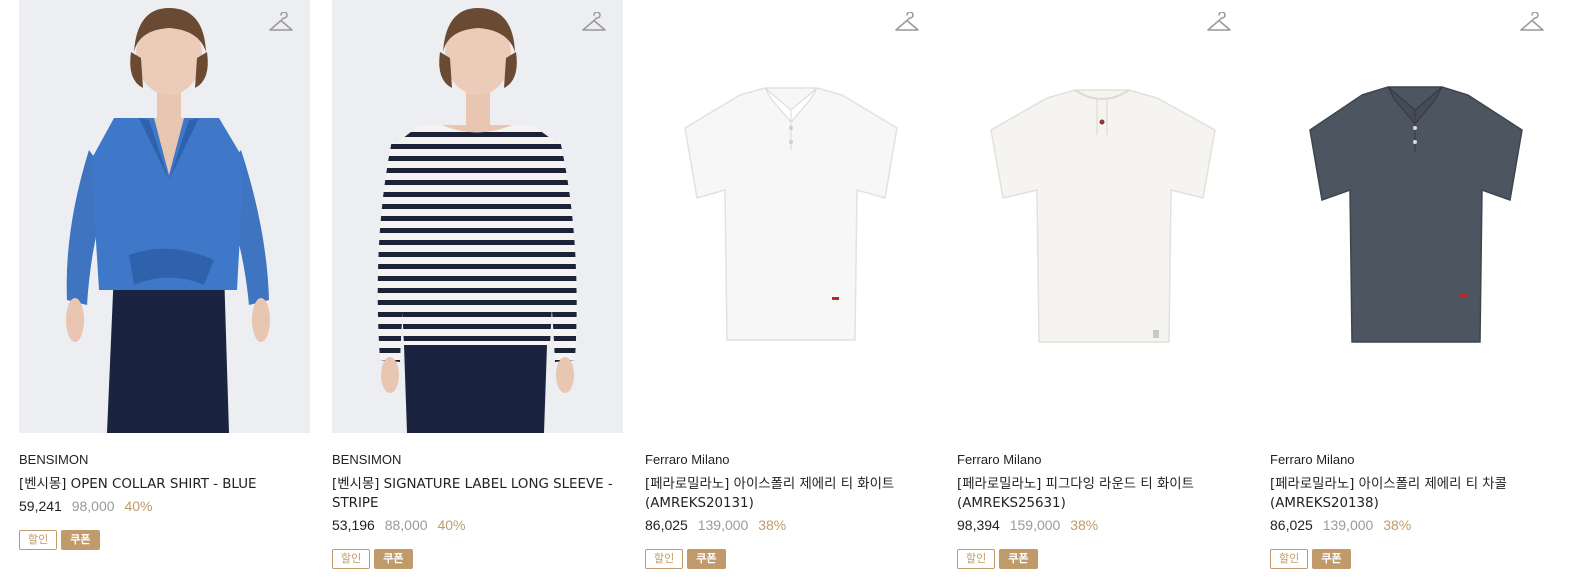 The height and width of the screenshot is (587, 1578). I want to click on product-price: 53,196 88,000 40%, so click(477, 525).